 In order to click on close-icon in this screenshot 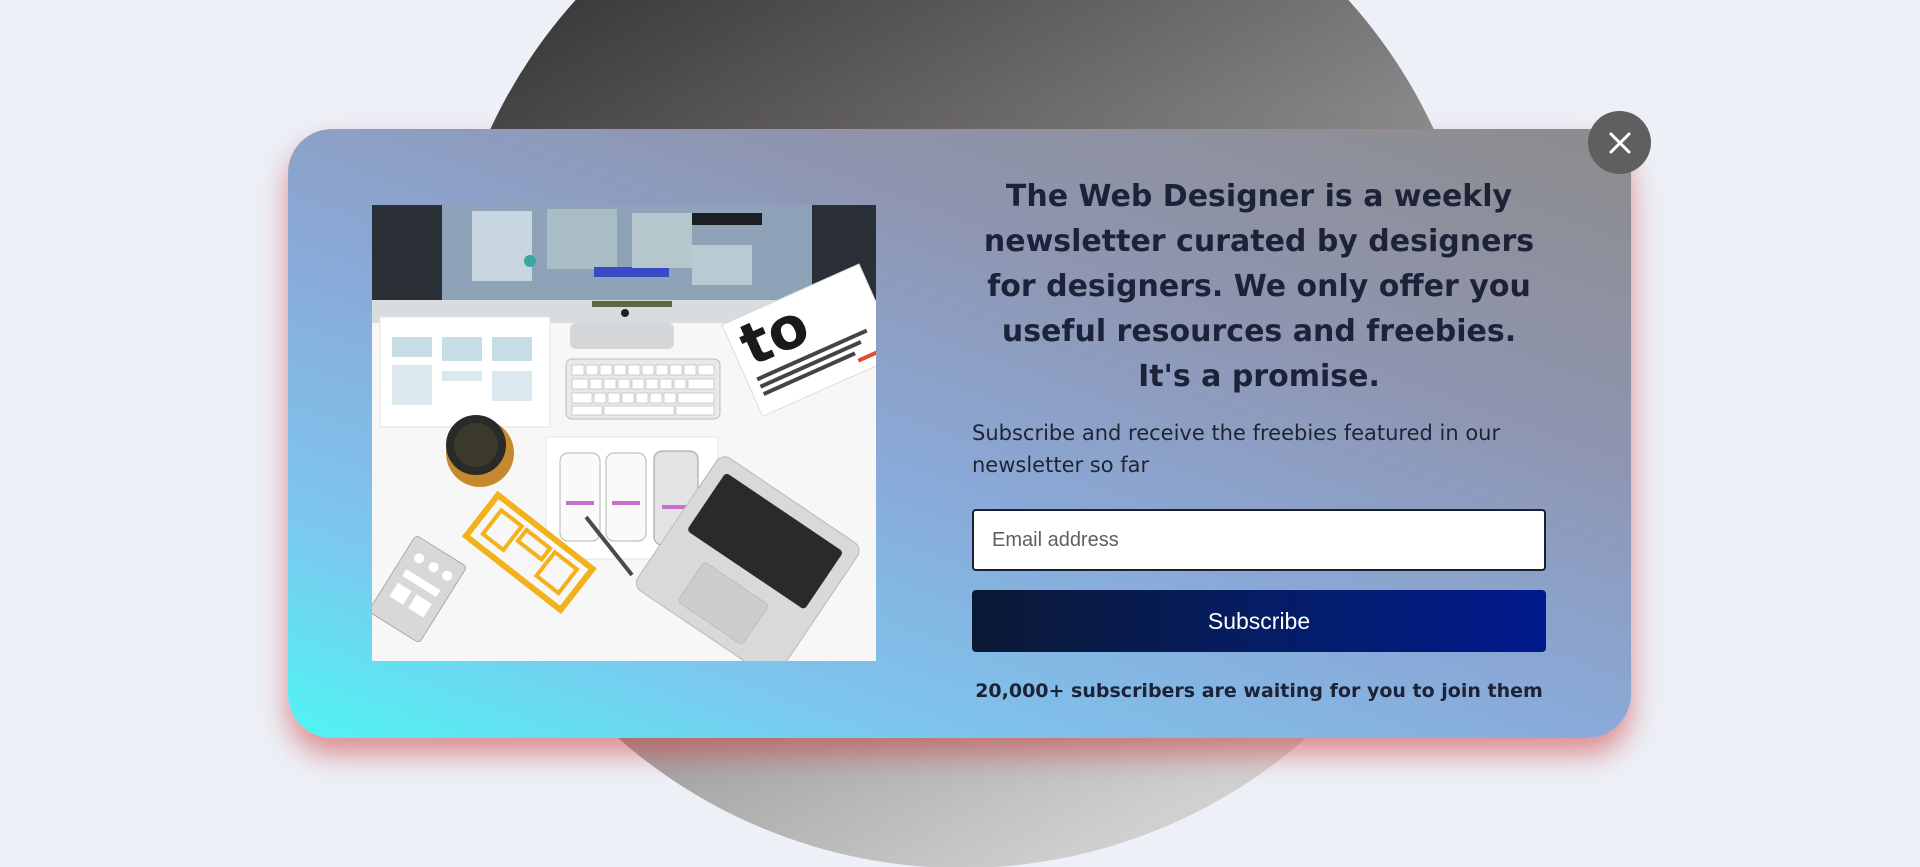, I will do `click(1619, 142)`.